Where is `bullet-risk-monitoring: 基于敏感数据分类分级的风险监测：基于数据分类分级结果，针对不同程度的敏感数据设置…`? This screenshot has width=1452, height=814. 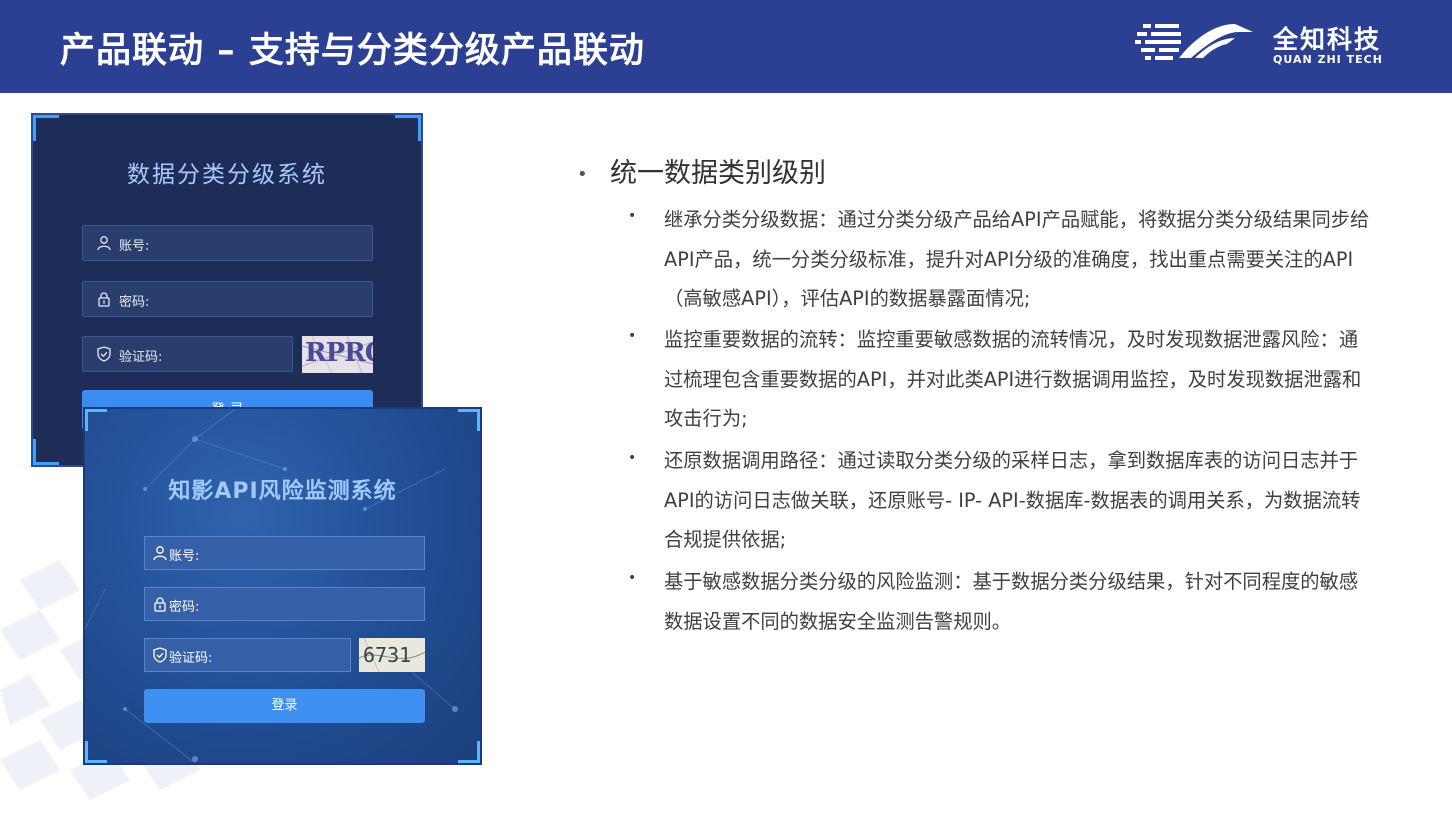
bullet-risk-monitoring: 基于敏感数据分类分级的风险监测：基于数据分类分级结果，针对不同程度的敏感数据设置… is located at coordinates (1011, 601).